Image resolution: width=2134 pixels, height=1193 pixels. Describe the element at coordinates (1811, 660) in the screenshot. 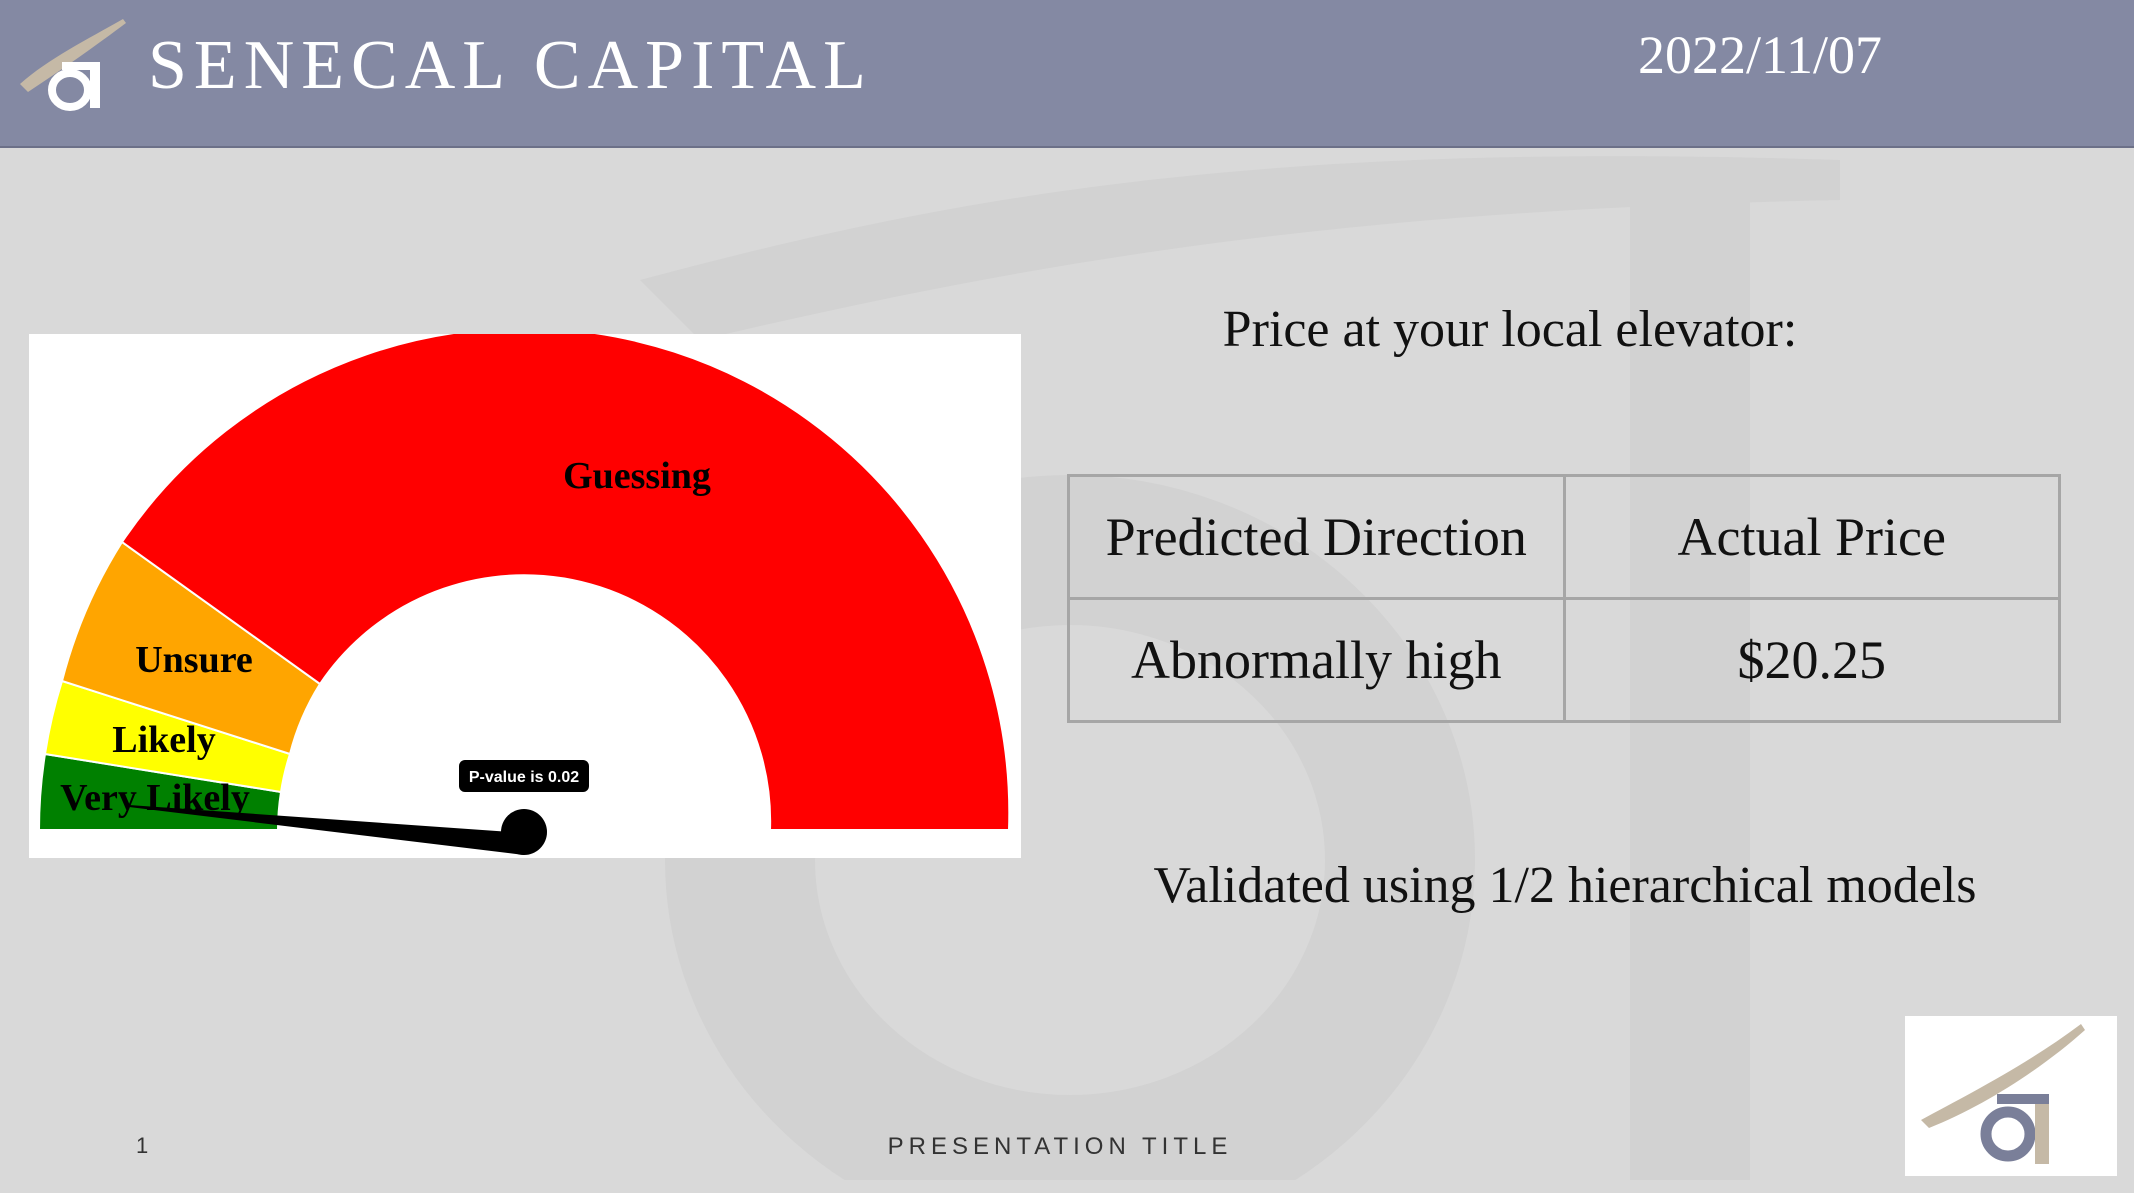

I see `table-cell-actual-price: $20.25` at that location.